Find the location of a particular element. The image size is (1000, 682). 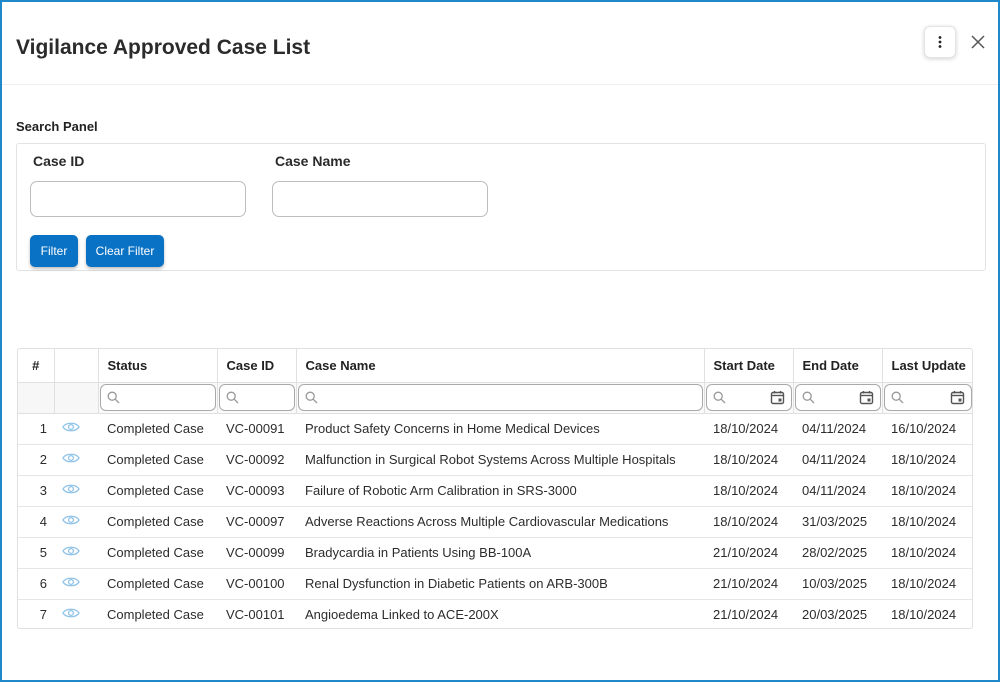

dialog-title: Vigilance Approved Case List is located at coordinates (163, 47).